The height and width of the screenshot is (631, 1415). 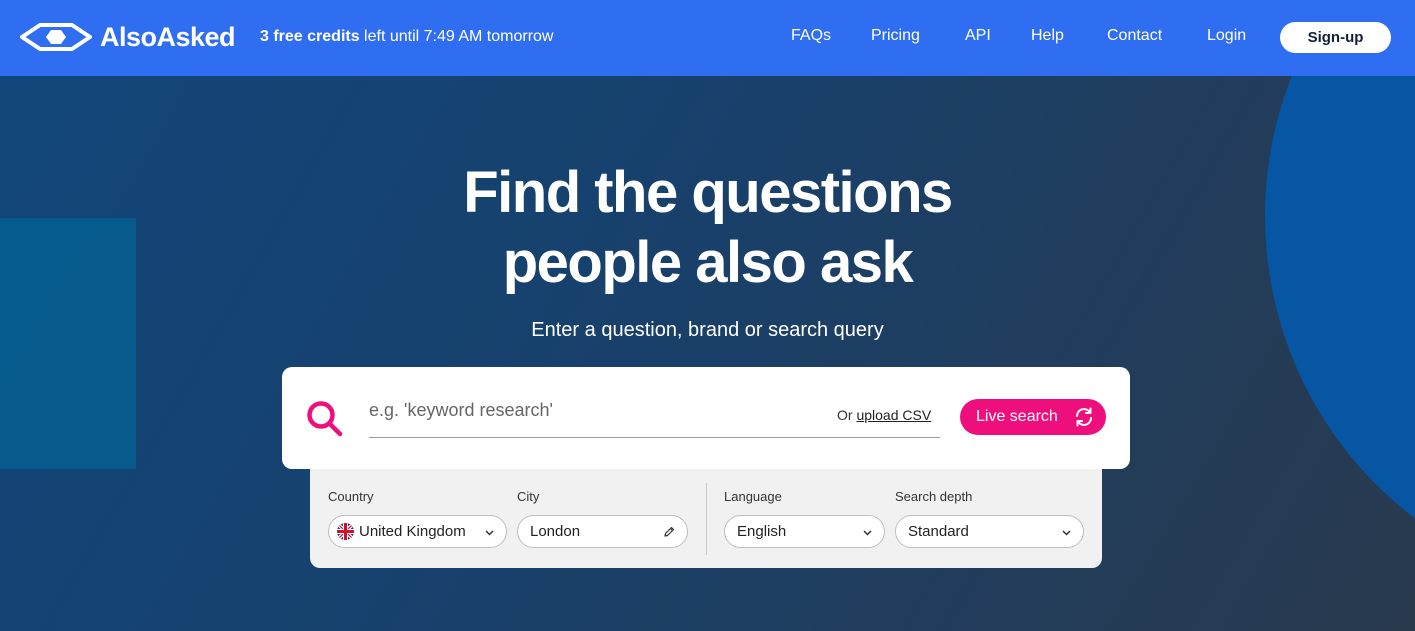 I want to click on pencil-icon, so click(x=669, y=531).